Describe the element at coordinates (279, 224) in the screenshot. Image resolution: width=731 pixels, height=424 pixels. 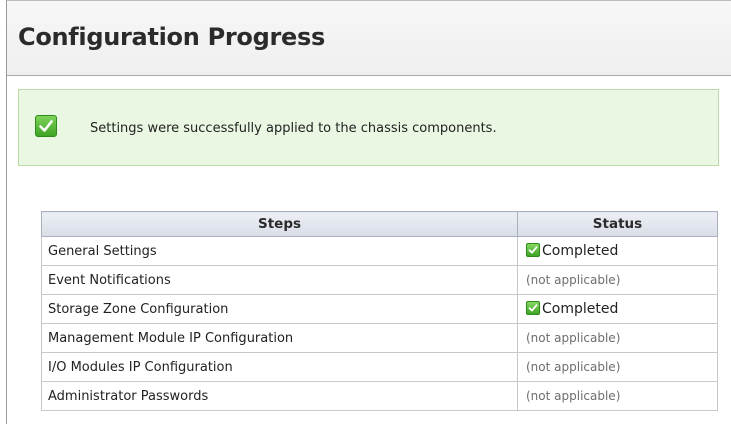
I see `column-header-steps: Steps` at that location.